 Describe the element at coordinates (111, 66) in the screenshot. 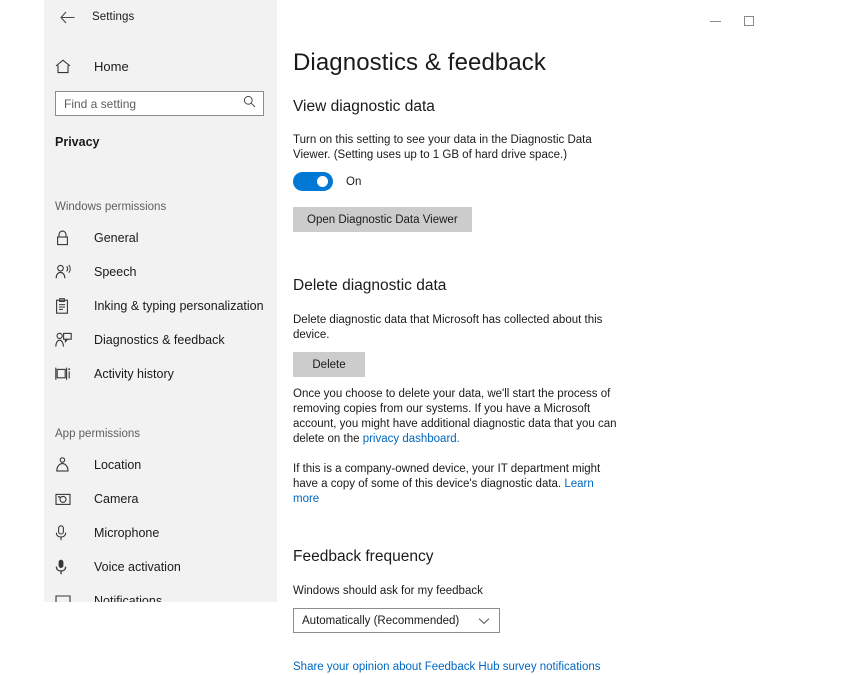

I see `sidebar-item-home-label: Home` at that location.